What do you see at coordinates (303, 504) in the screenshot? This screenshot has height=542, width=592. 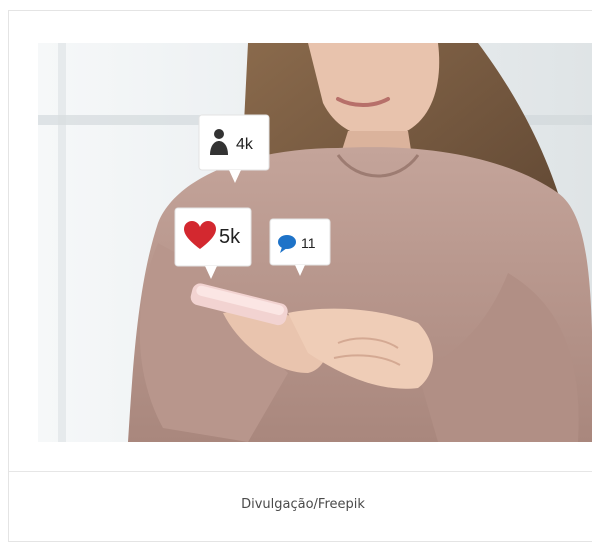 I see `image-credit-caption: Divulgação/Freepik` at bounding box center [303, 504].